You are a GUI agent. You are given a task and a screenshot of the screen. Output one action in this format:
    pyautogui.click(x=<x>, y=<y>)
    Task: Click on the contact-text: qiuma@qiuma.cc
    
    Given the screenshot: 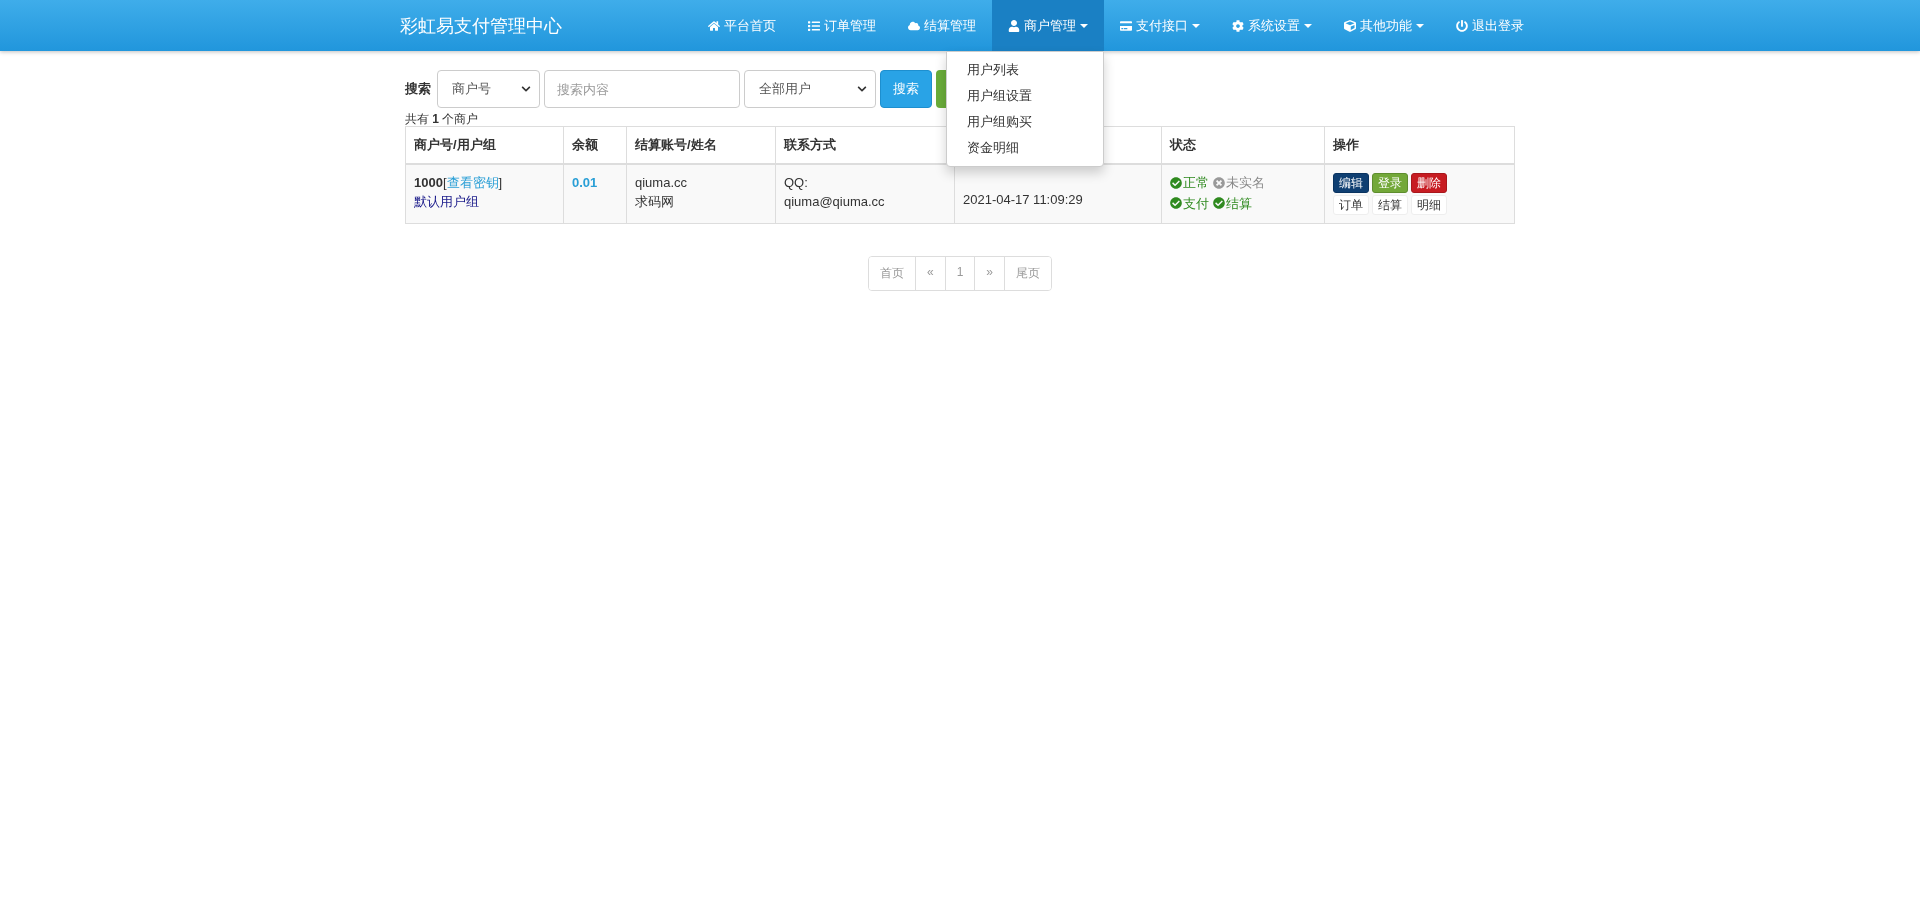 What is the action you would take?
    pyautogui.click(x=835, y=202)
    